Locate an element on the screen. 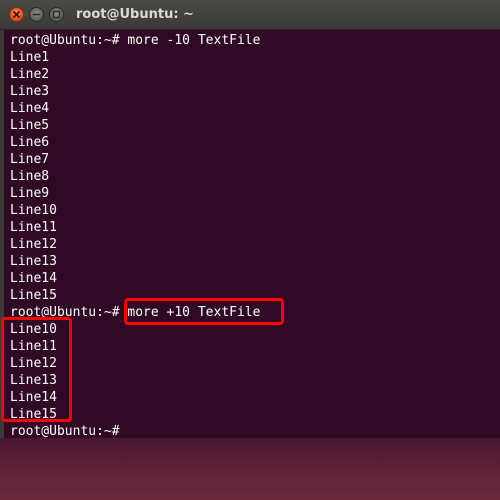 The image size is (500, 500). output-highlight-box is located at coordinates (36, 369).